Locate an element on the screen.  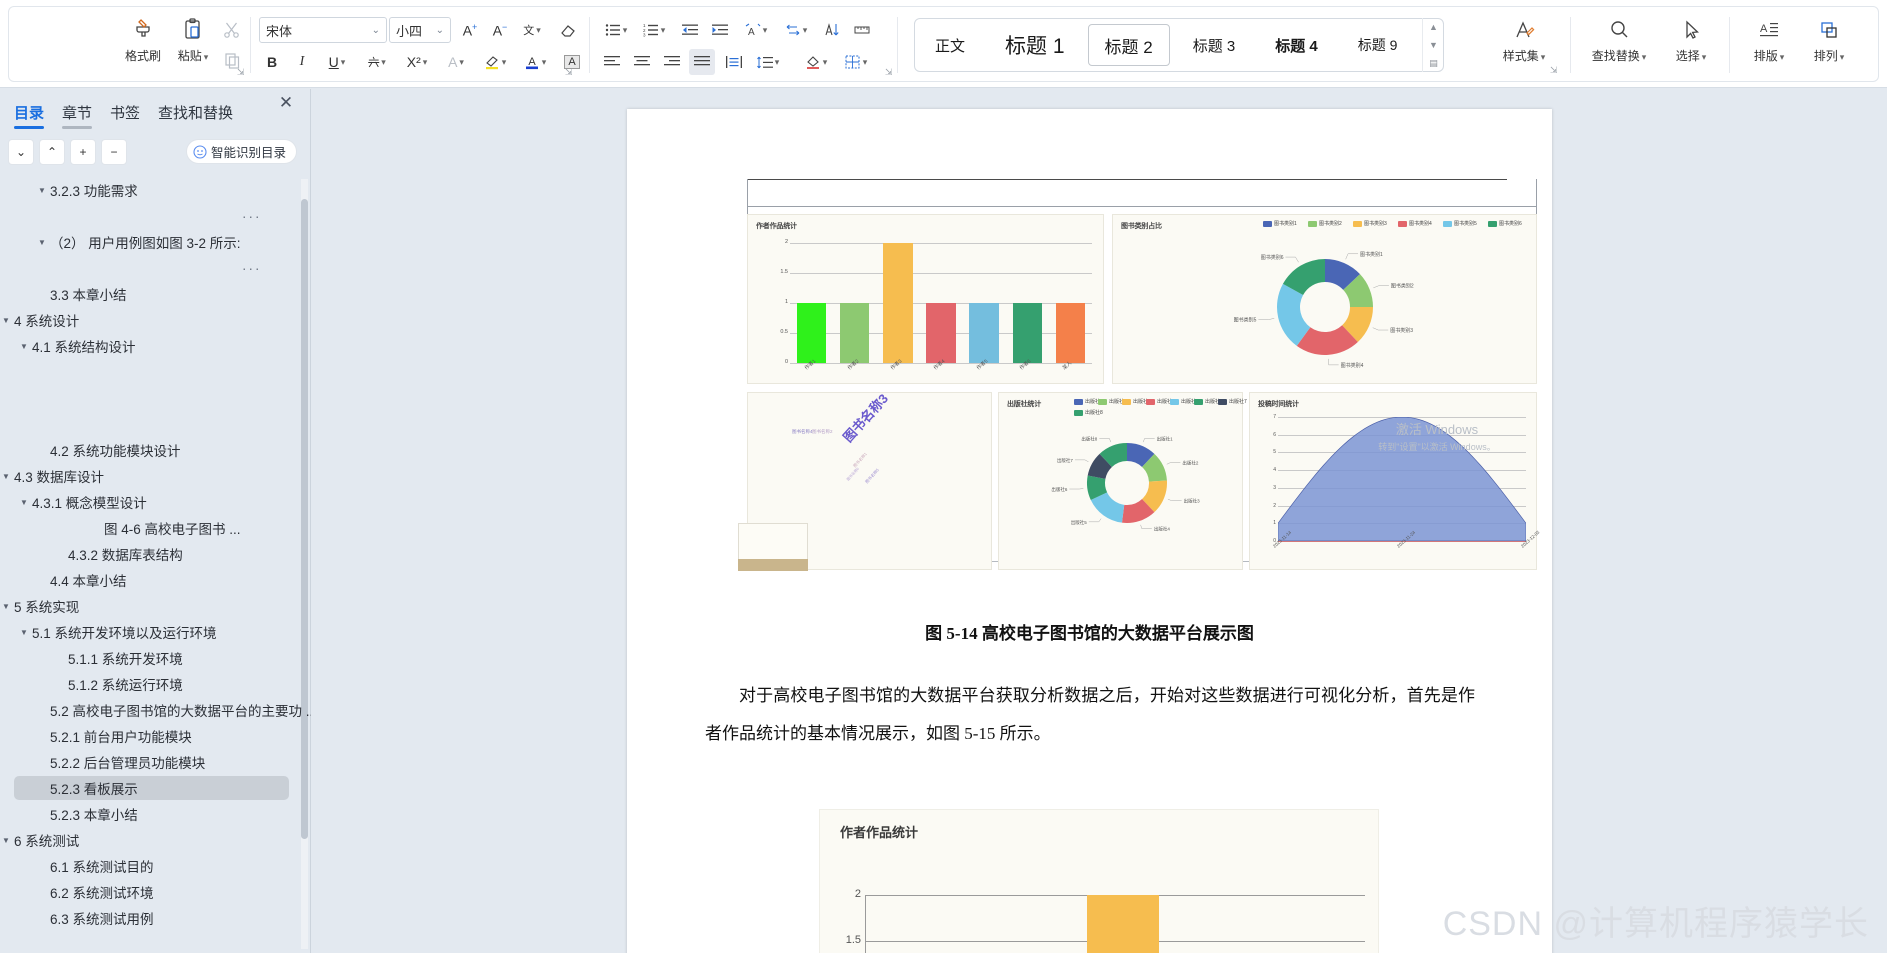
arrange-button: 排列 ▾ is located at coordinates (1829, 39).